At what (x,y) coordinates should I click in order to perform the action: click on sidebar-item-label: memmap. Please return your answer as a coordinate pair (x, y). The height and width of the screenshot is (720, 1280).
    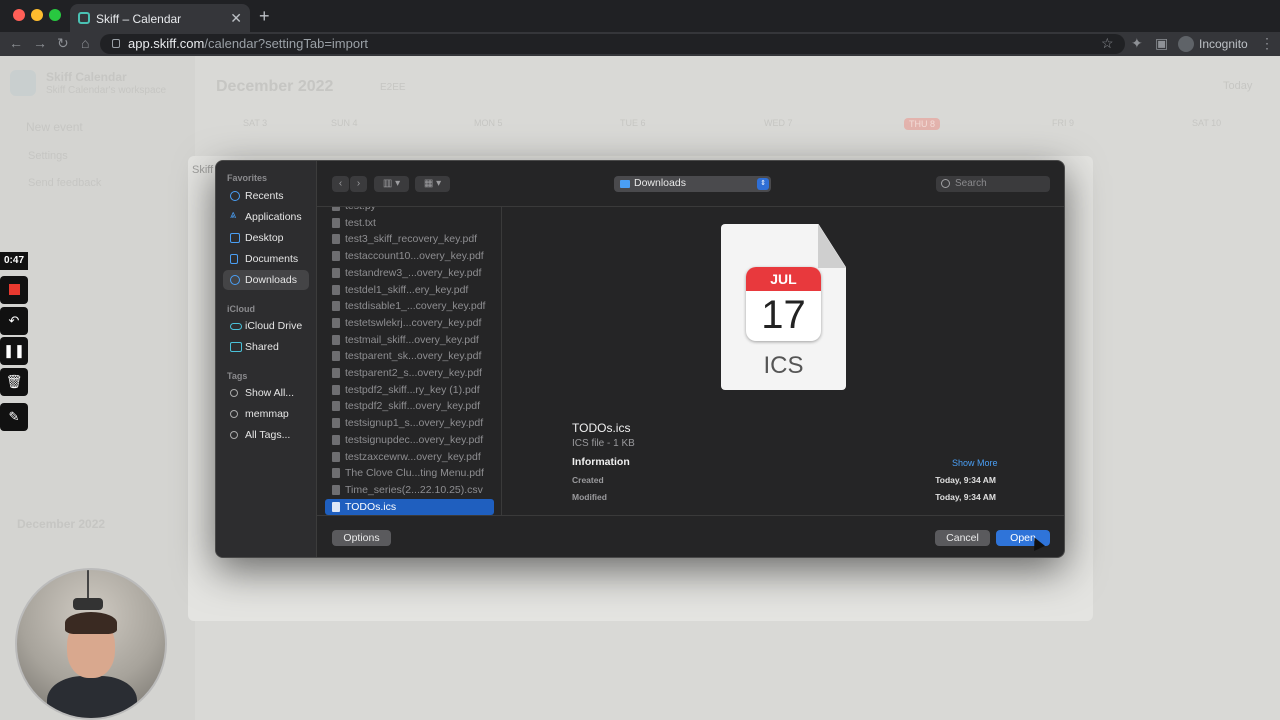
    Looking at the image, I should click on (267, 414).